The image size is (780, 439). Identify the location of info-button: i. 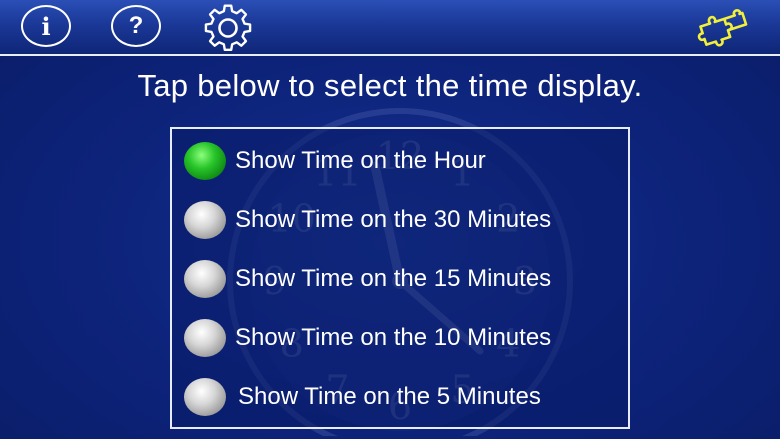
(46, 26).